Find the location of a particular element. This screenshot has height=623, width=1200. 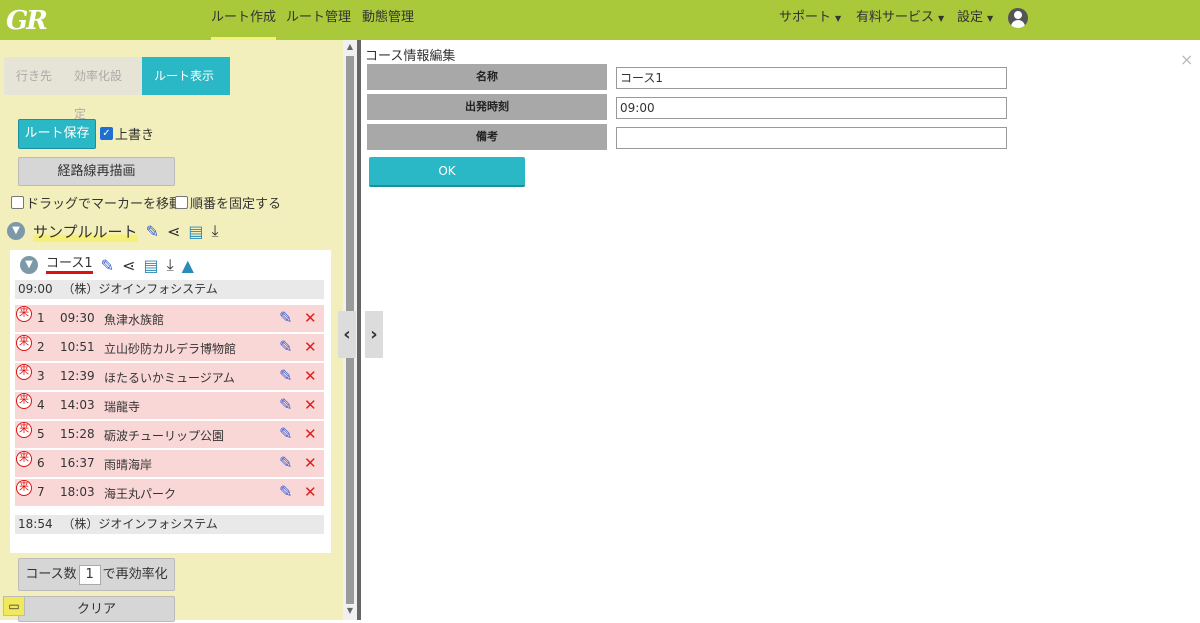

ok-button: OK is located at coordinates (447, 172).